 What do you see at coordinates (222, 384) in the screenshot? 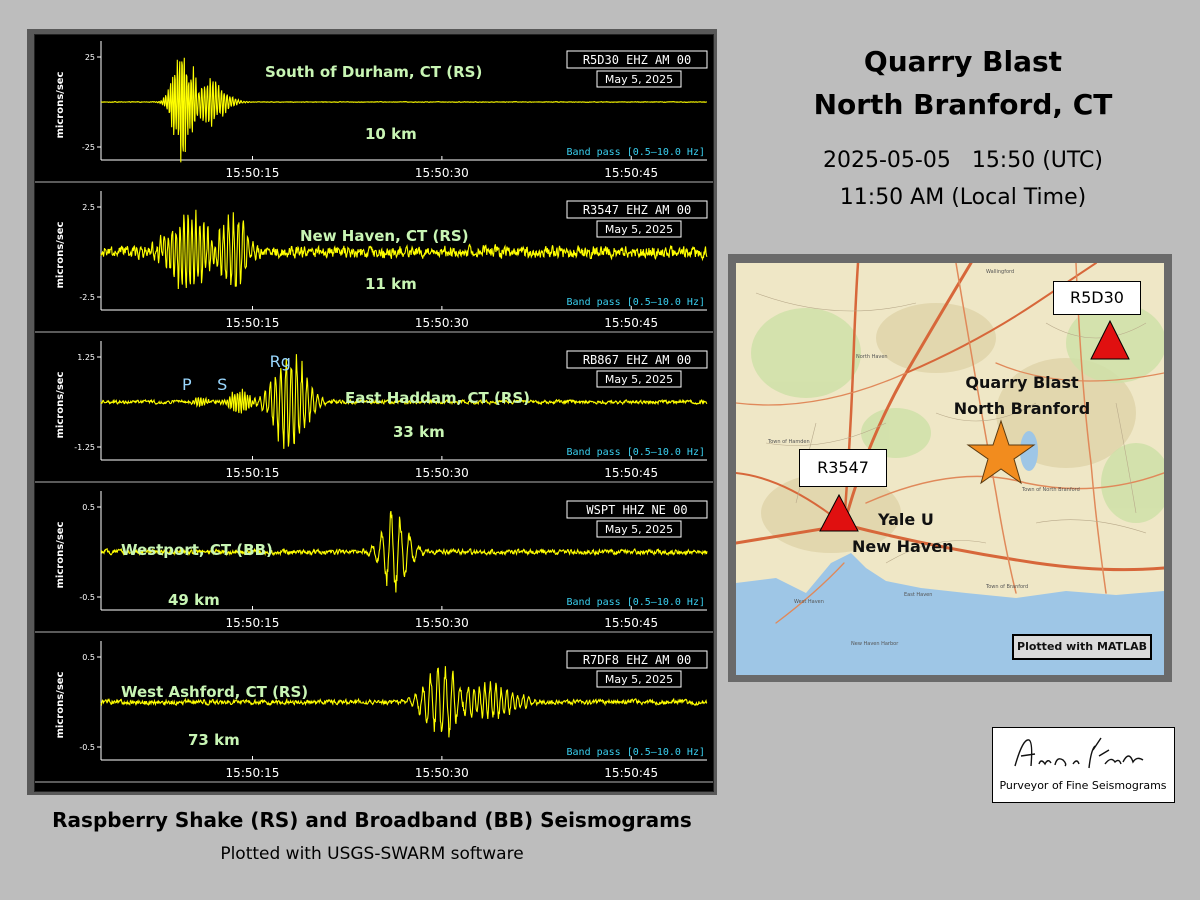
I see `phase-label-s: S` at bounding box center [222, 384].